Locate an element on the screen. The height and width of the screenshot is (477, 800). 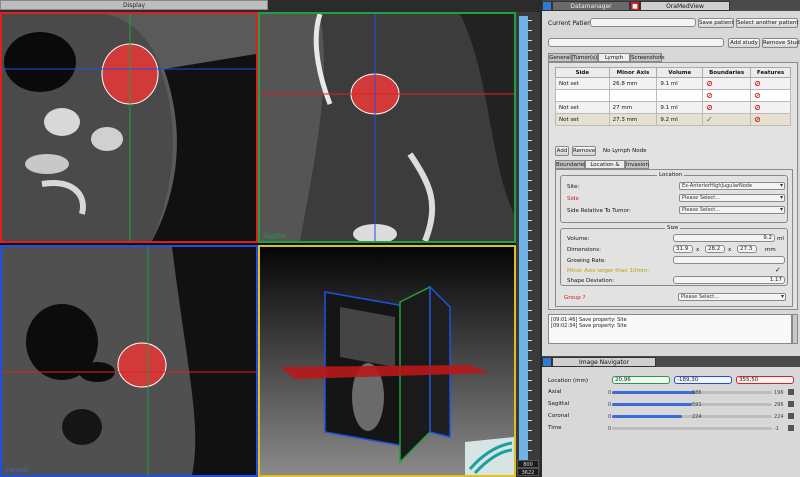
oramedview-icon: ■ is located at coordinates (635, 6).